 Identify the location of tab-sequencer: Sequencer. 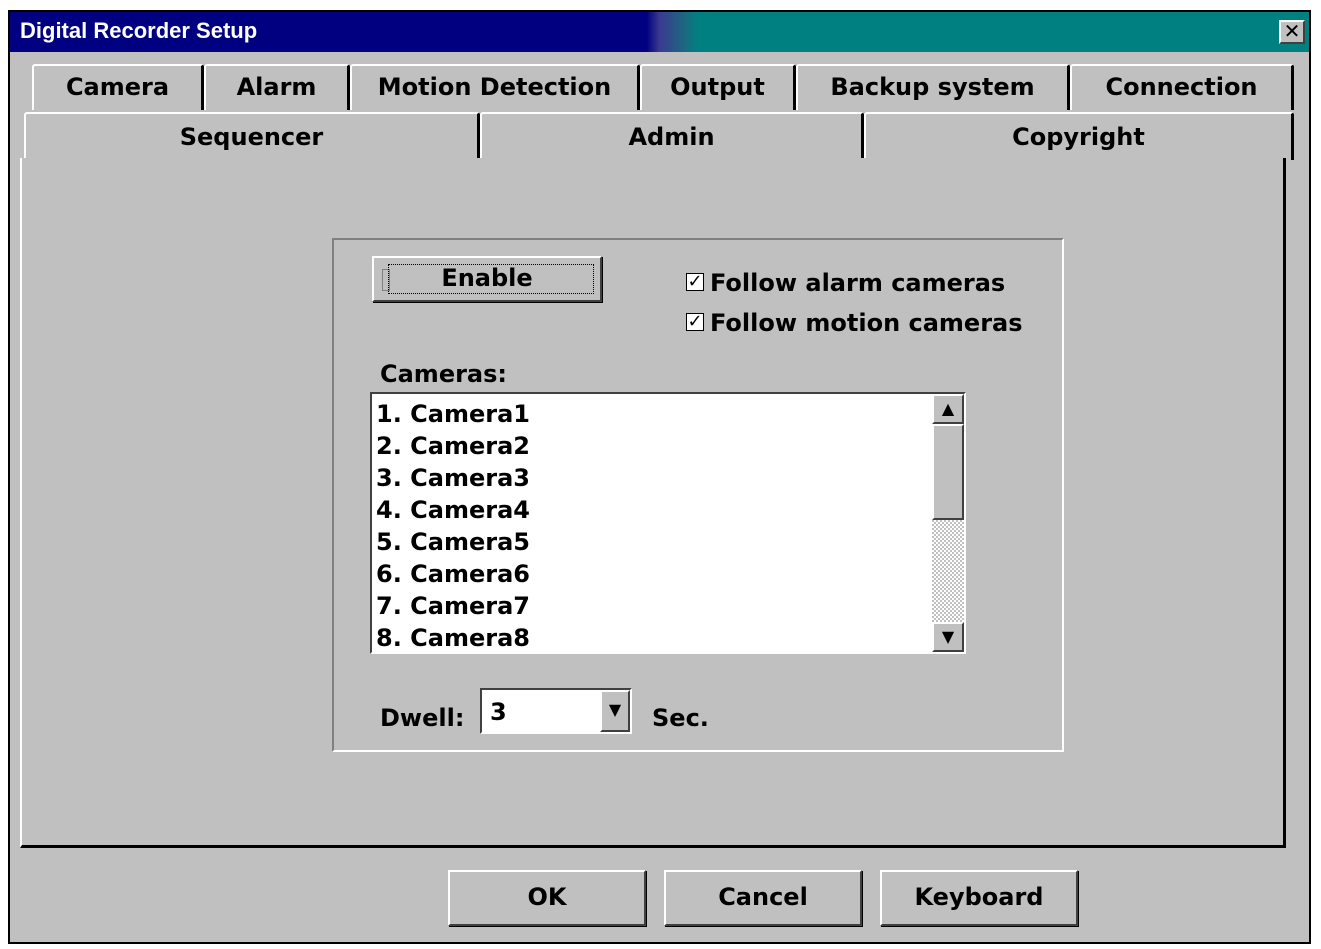
(252, 136).